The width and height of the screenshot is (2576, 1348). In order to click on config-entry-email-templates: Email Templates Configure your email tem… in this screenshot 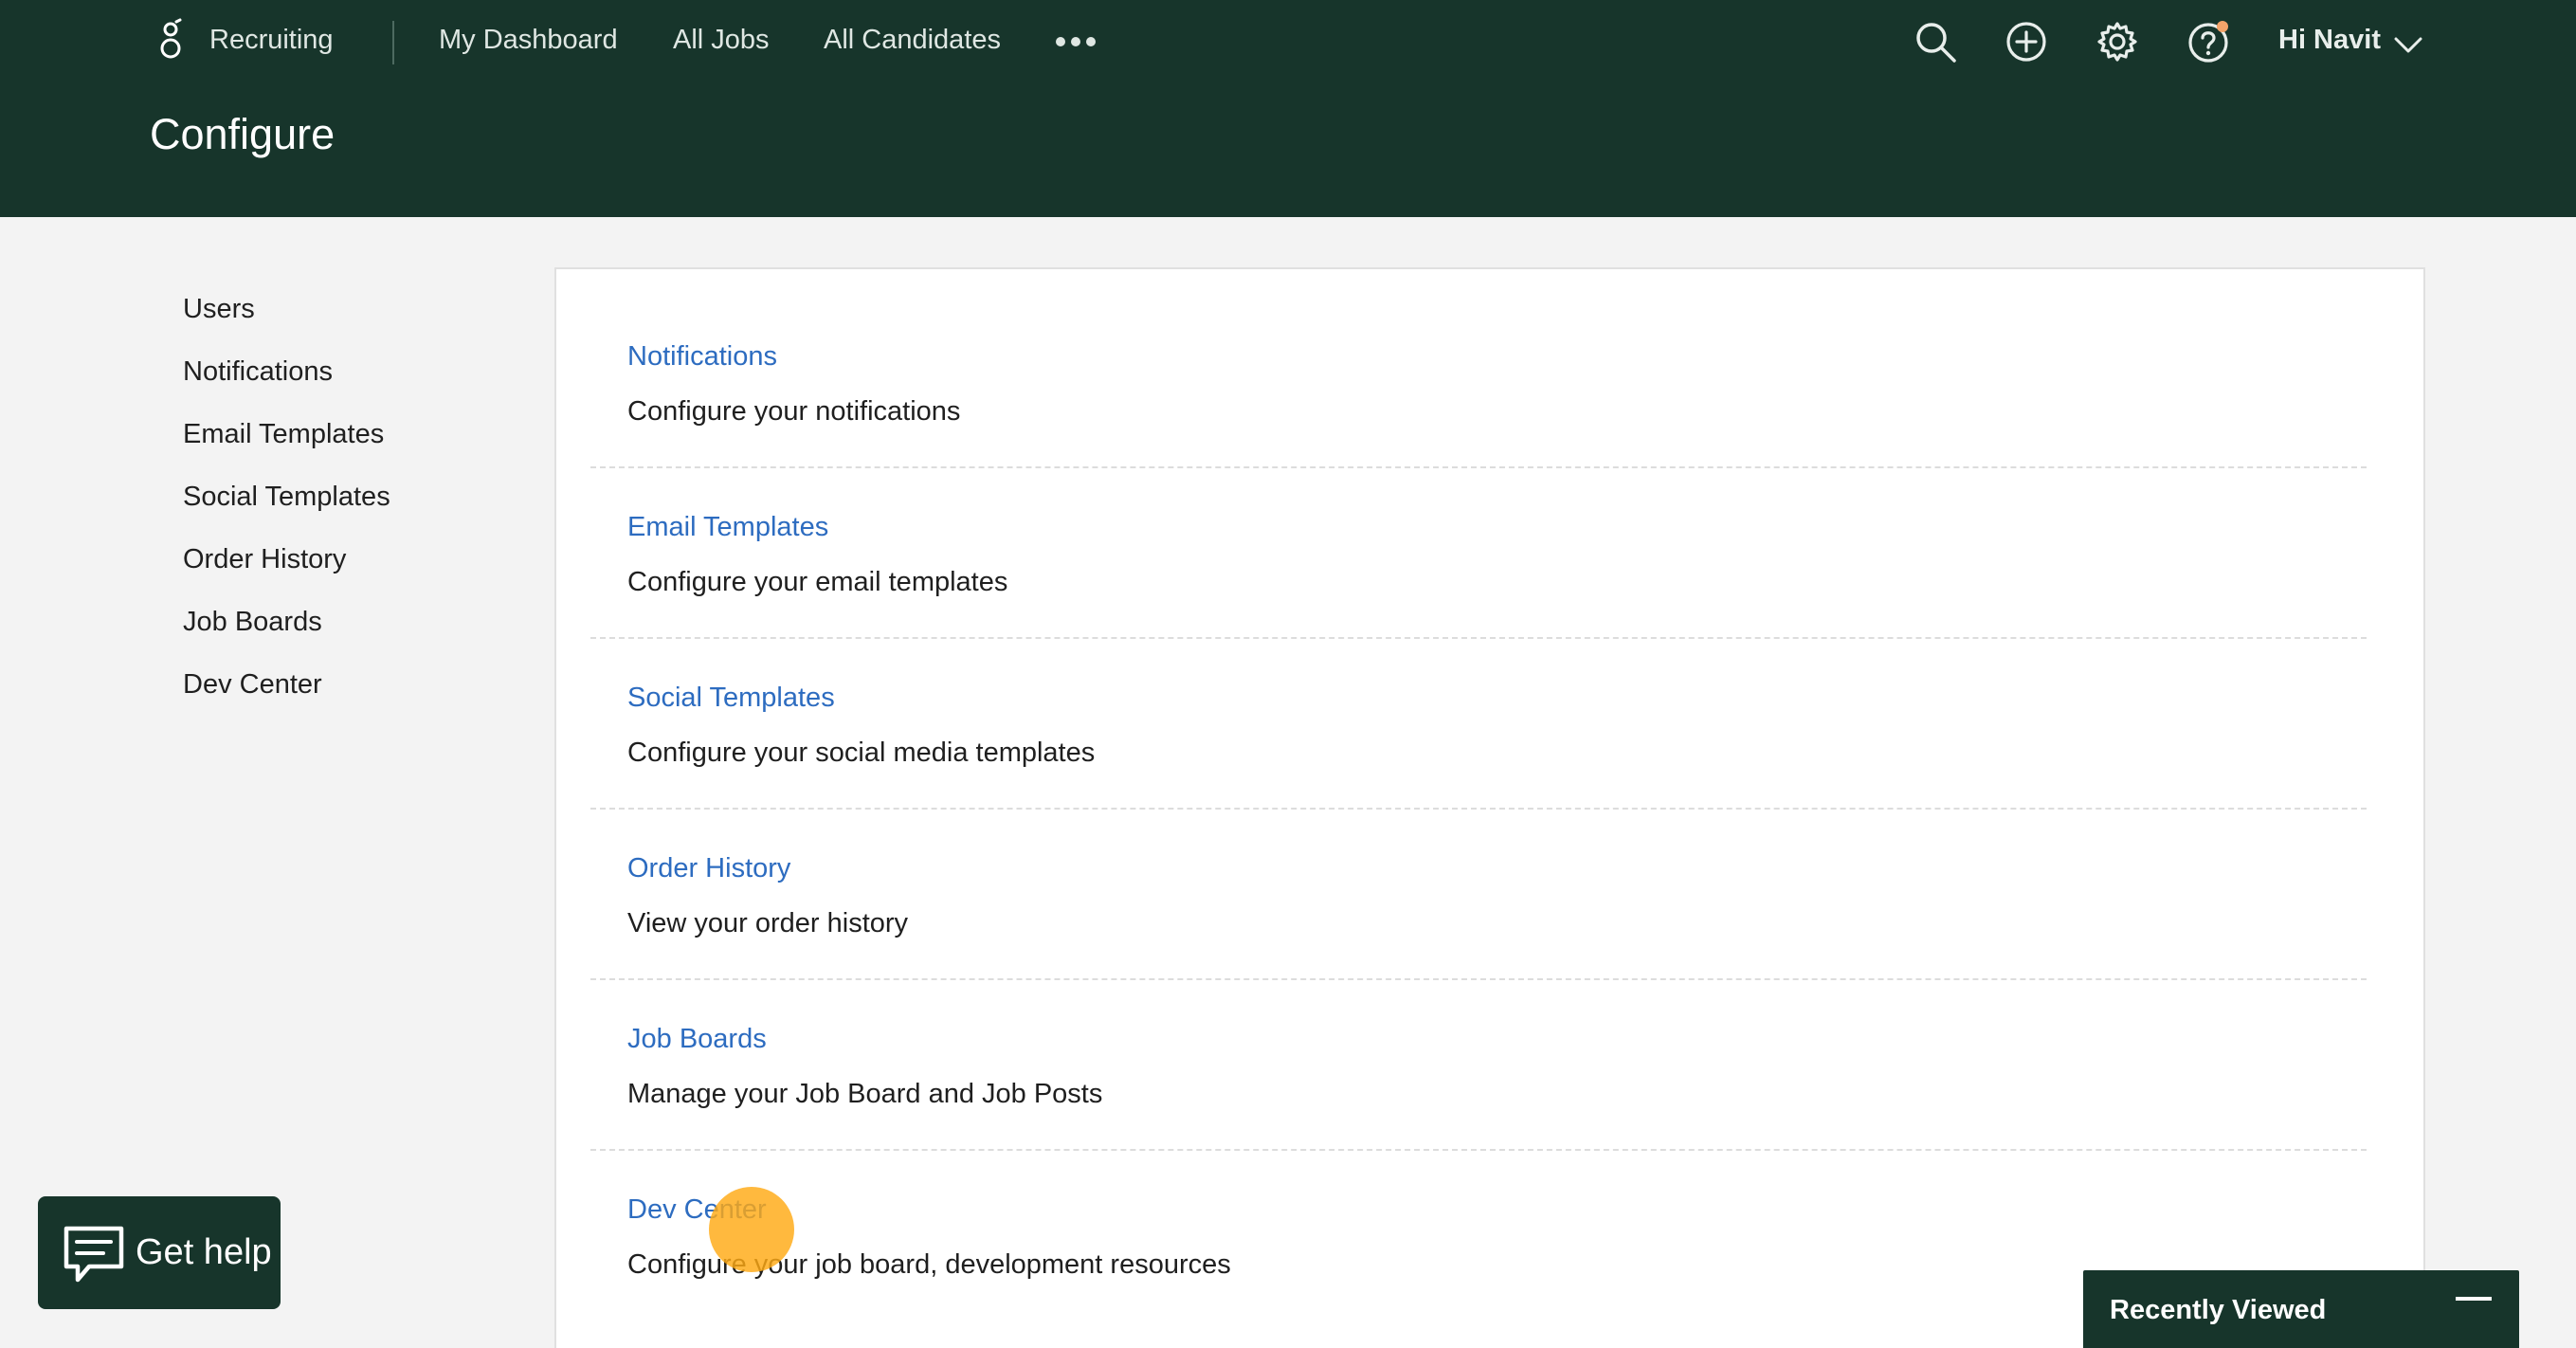, I will do `click(1478, 539)`.